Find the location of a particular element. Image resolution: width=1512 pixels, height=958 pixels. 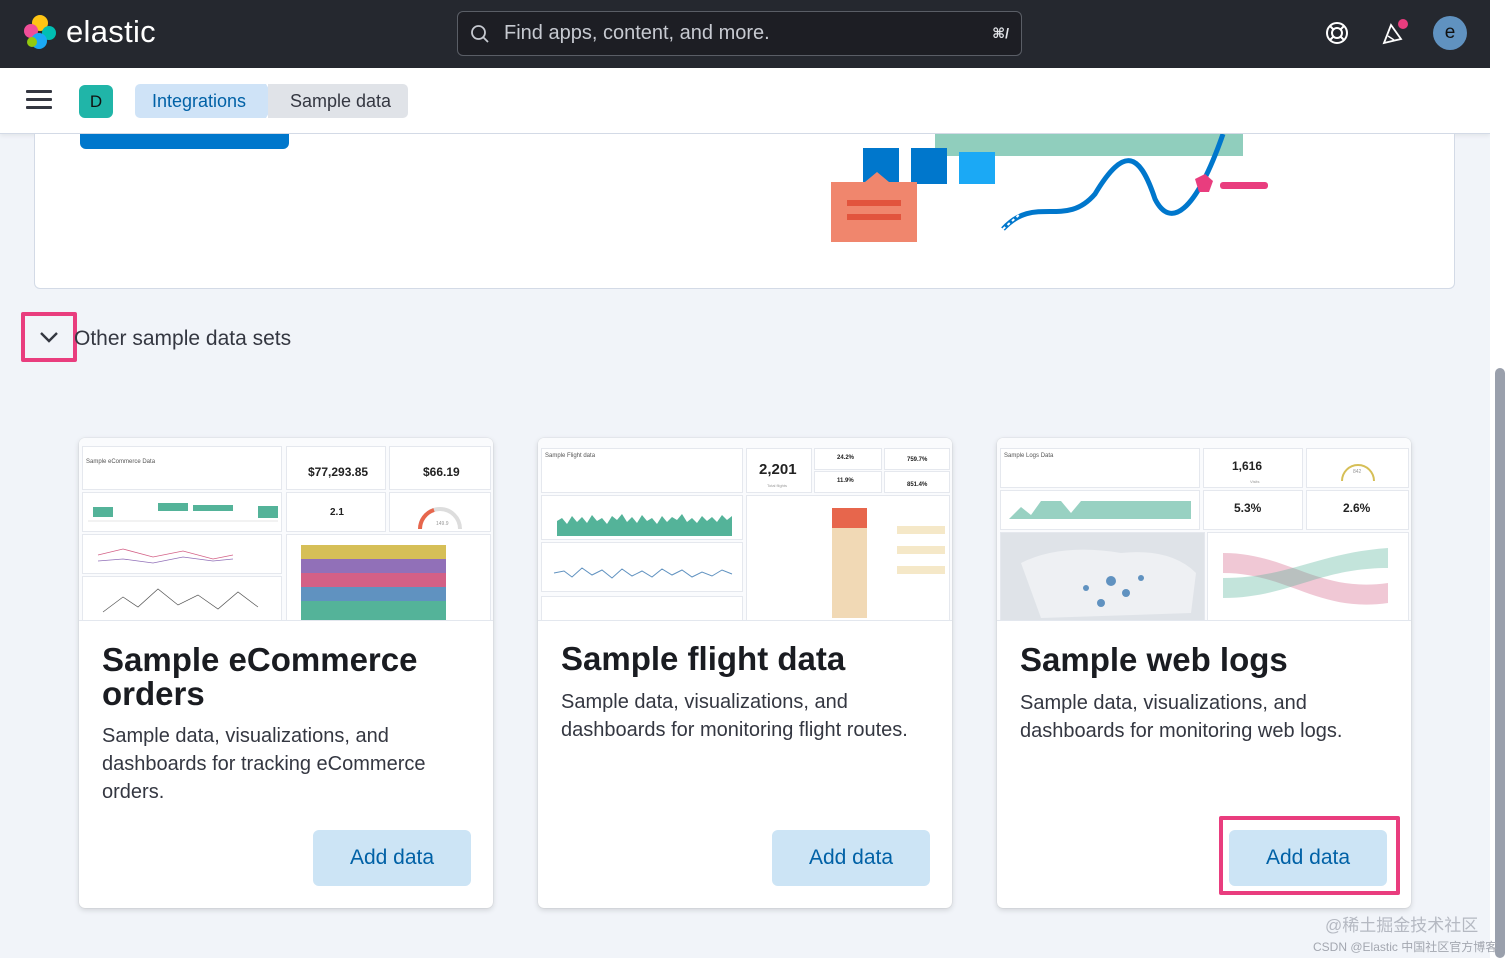

thumb-kpi-box: 24.2% is located at coordinates (848, 459).